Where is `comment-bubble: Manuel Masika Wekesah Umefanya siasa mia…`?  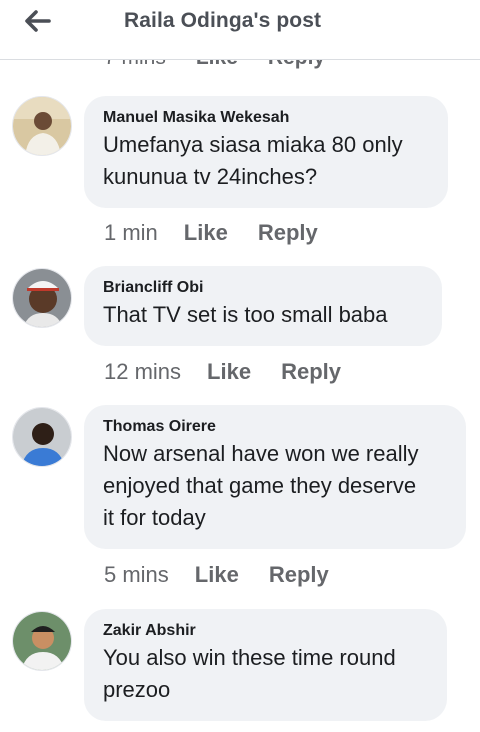
comment-bubble: Manuel Masika Wekesah Umefanya siasa mia… is located at coordinates (266, 152).